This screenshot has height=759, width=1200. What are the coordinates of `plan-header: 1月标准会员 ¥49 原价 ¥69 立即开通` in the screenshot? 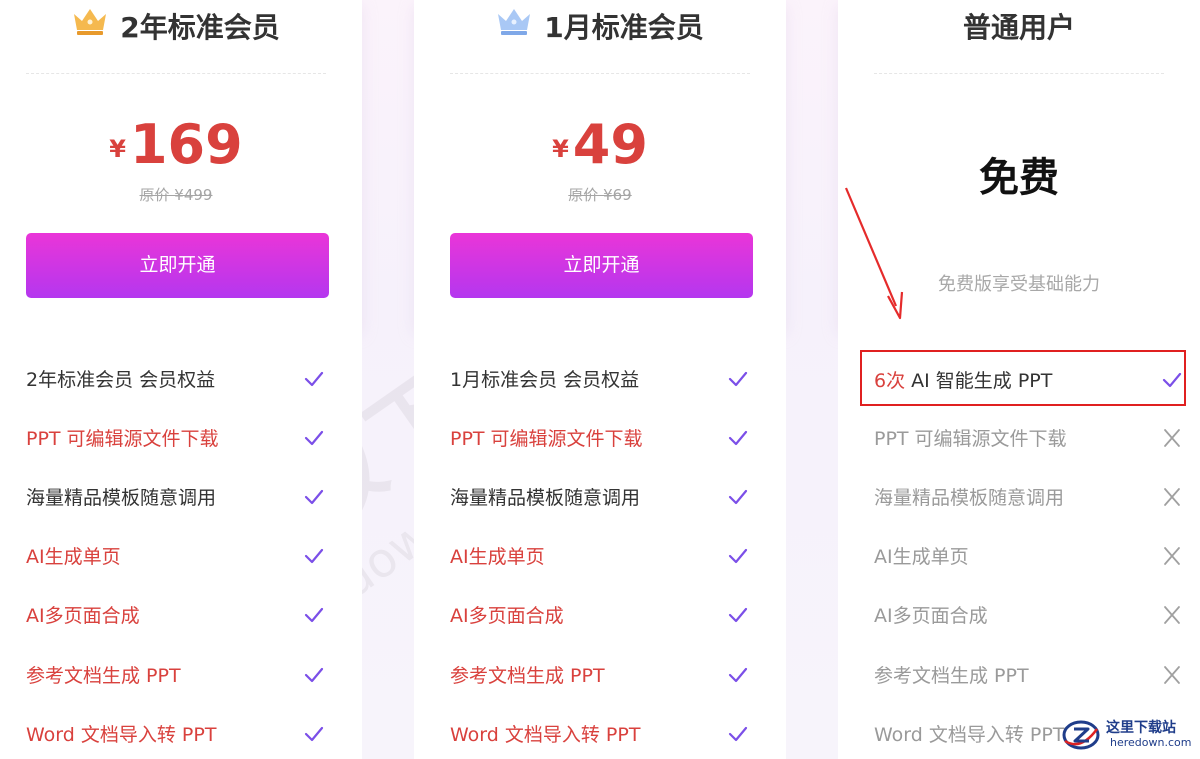 It's located at (600, 164).